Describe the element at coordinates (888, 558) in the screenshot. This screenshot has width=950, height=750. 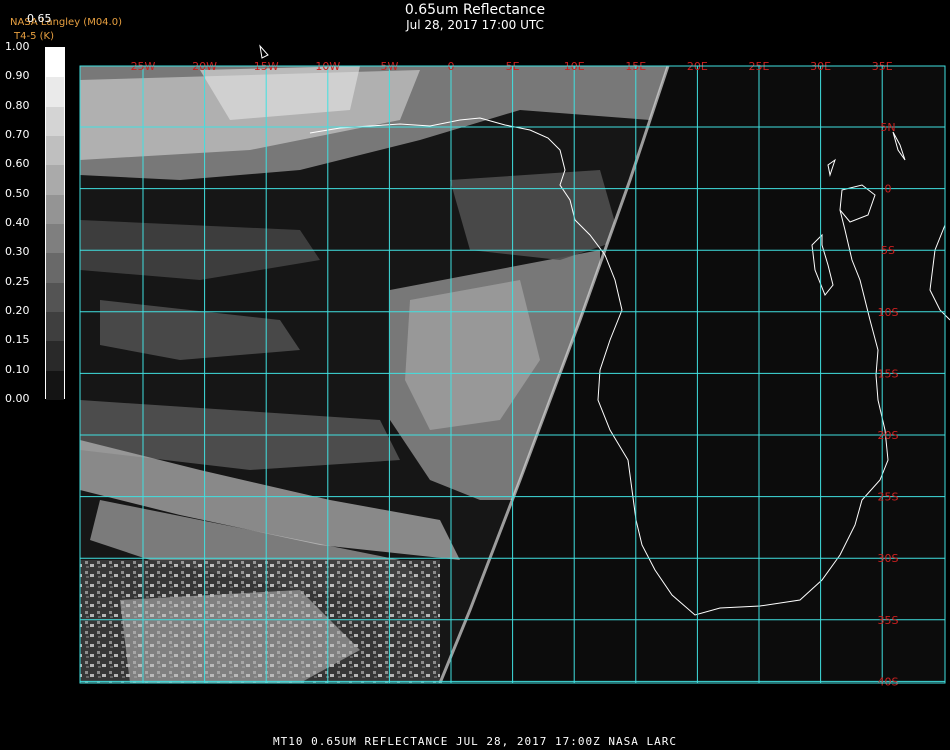
I see `latitude-label: 30S` at that location.